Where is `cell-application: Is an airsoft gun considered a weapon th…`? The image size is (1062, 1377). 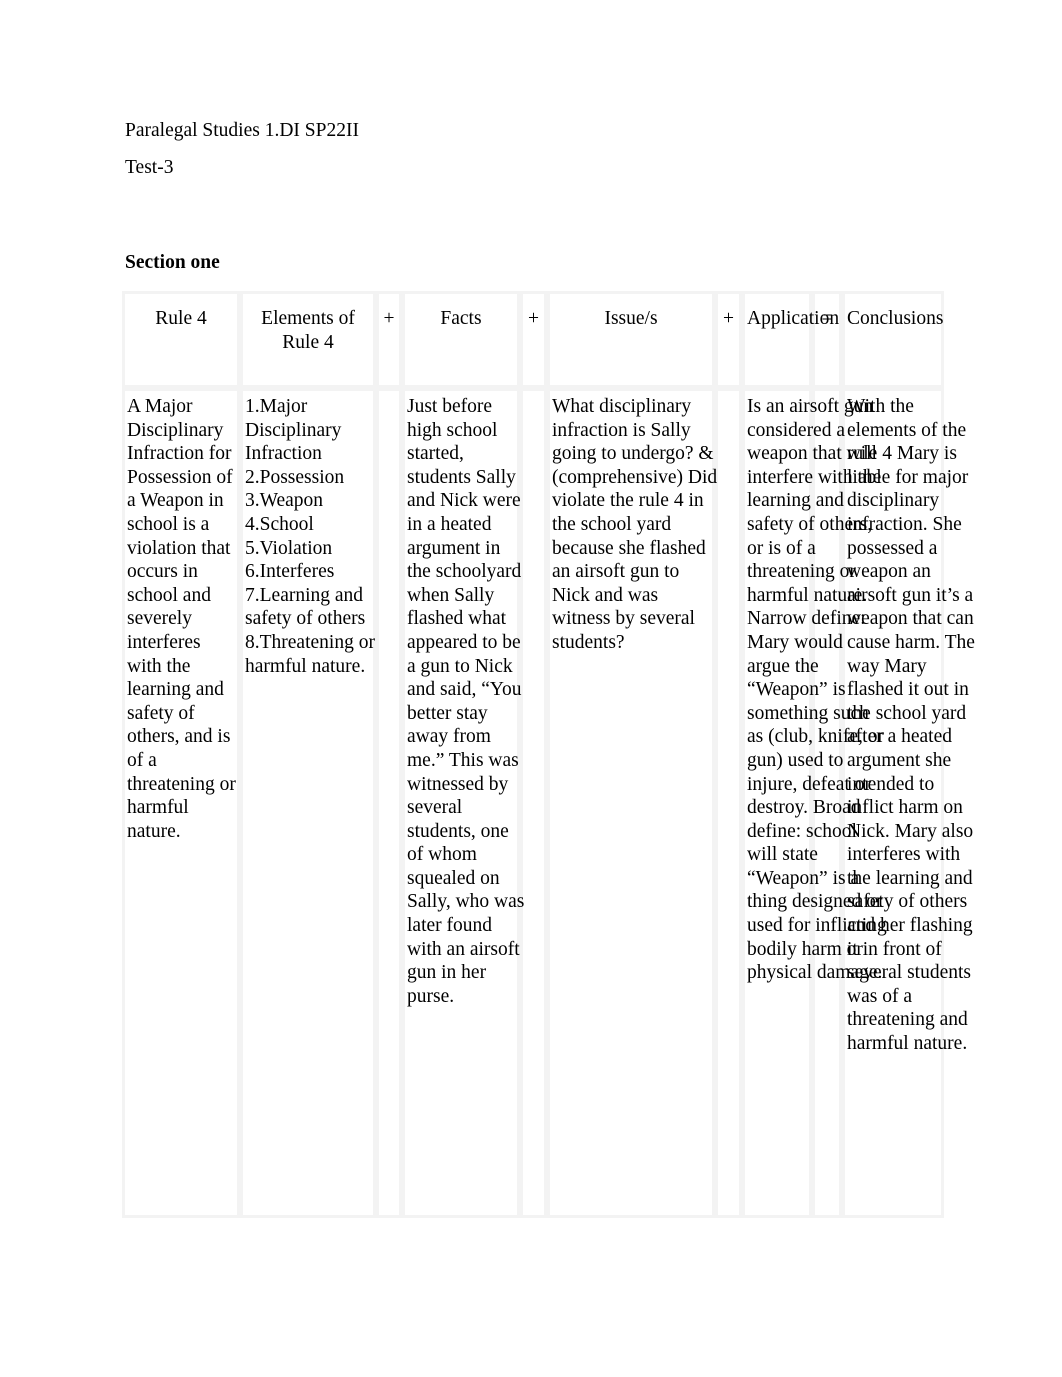 cell-application: Is an airsoft gun considered a weapon th… is located at coordinates (814, 803).